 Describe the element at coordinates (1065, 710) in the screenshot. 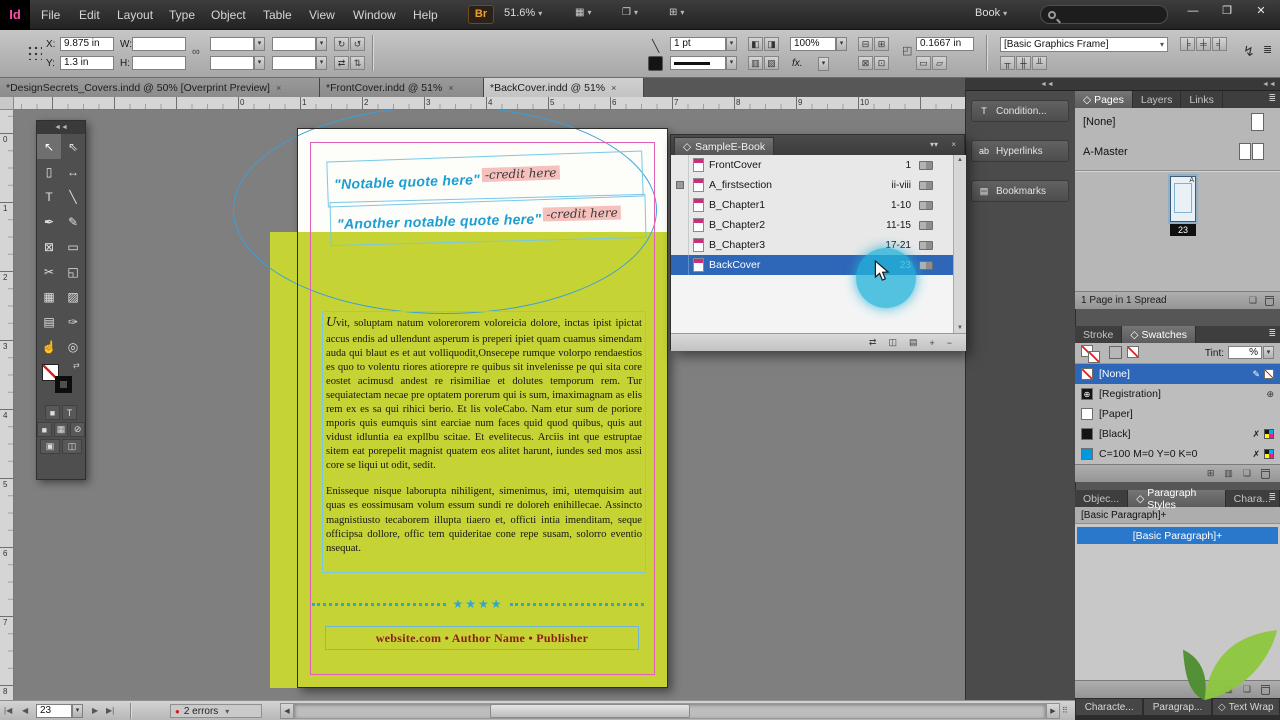

I see `resize-grip-icon: ⠿` at that location.